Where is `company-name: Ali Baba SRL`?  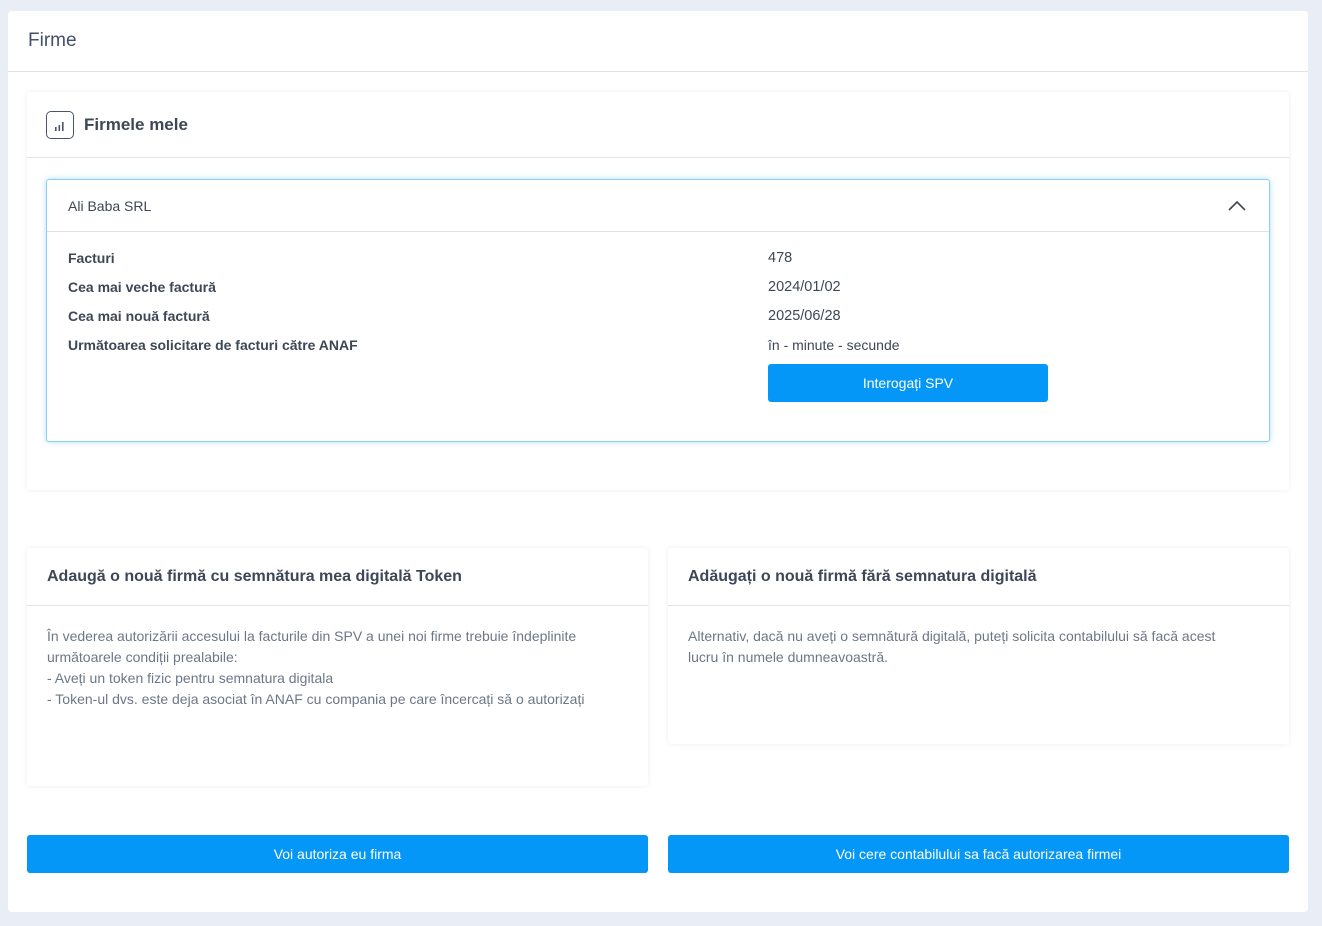 company-name: Ali Baba SRL is located at coordinates (110, 205).